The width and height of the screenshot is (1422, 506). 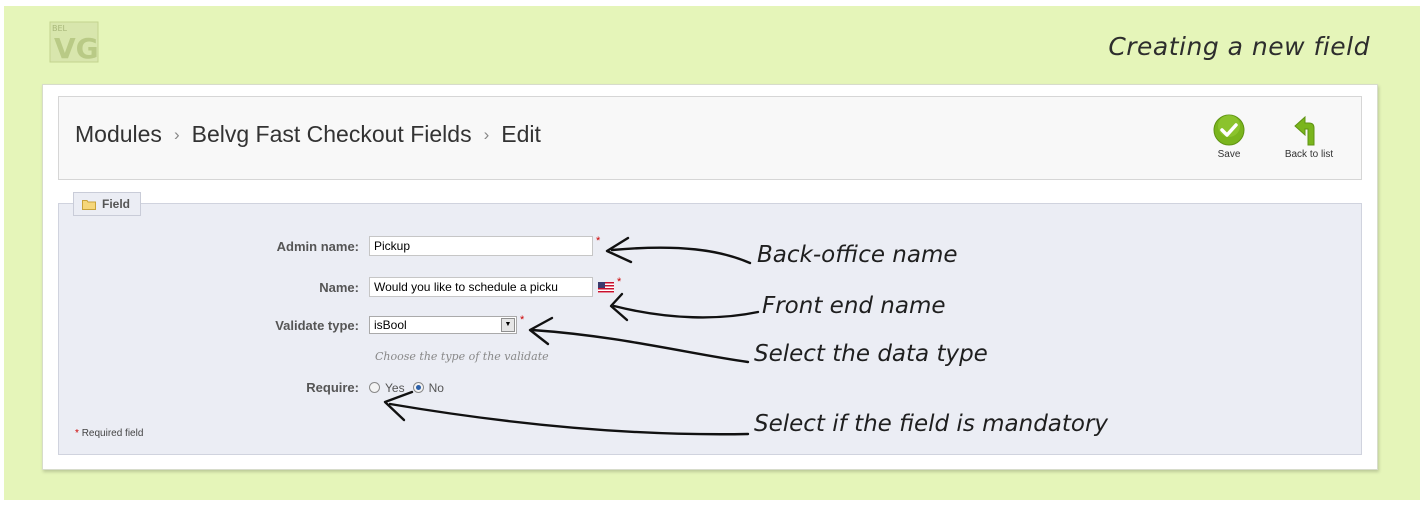 I want to click on annotation-front-end-name: Front end name, so click(x=854, y=306).